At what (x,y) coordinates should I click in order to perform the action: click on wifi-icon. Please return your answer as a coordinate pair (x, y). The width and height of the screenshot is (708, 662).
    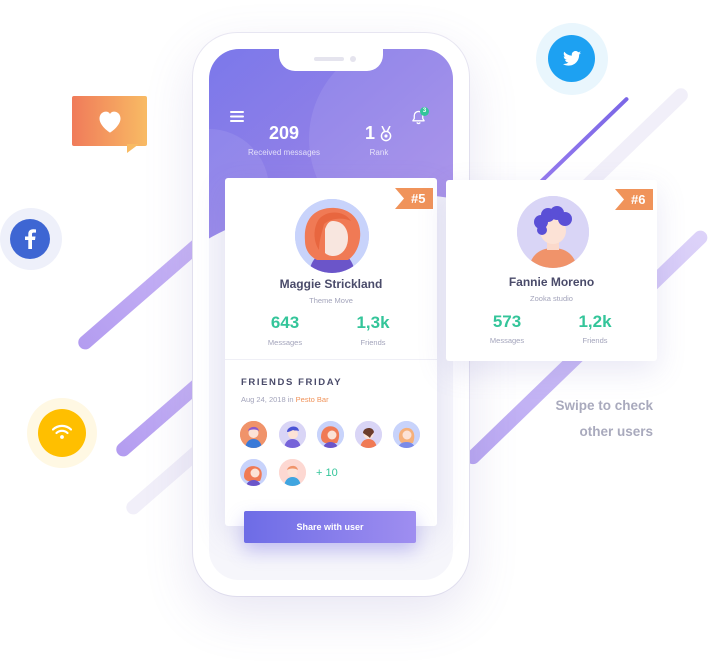
    Looking at the image, I should click on (62, 431).